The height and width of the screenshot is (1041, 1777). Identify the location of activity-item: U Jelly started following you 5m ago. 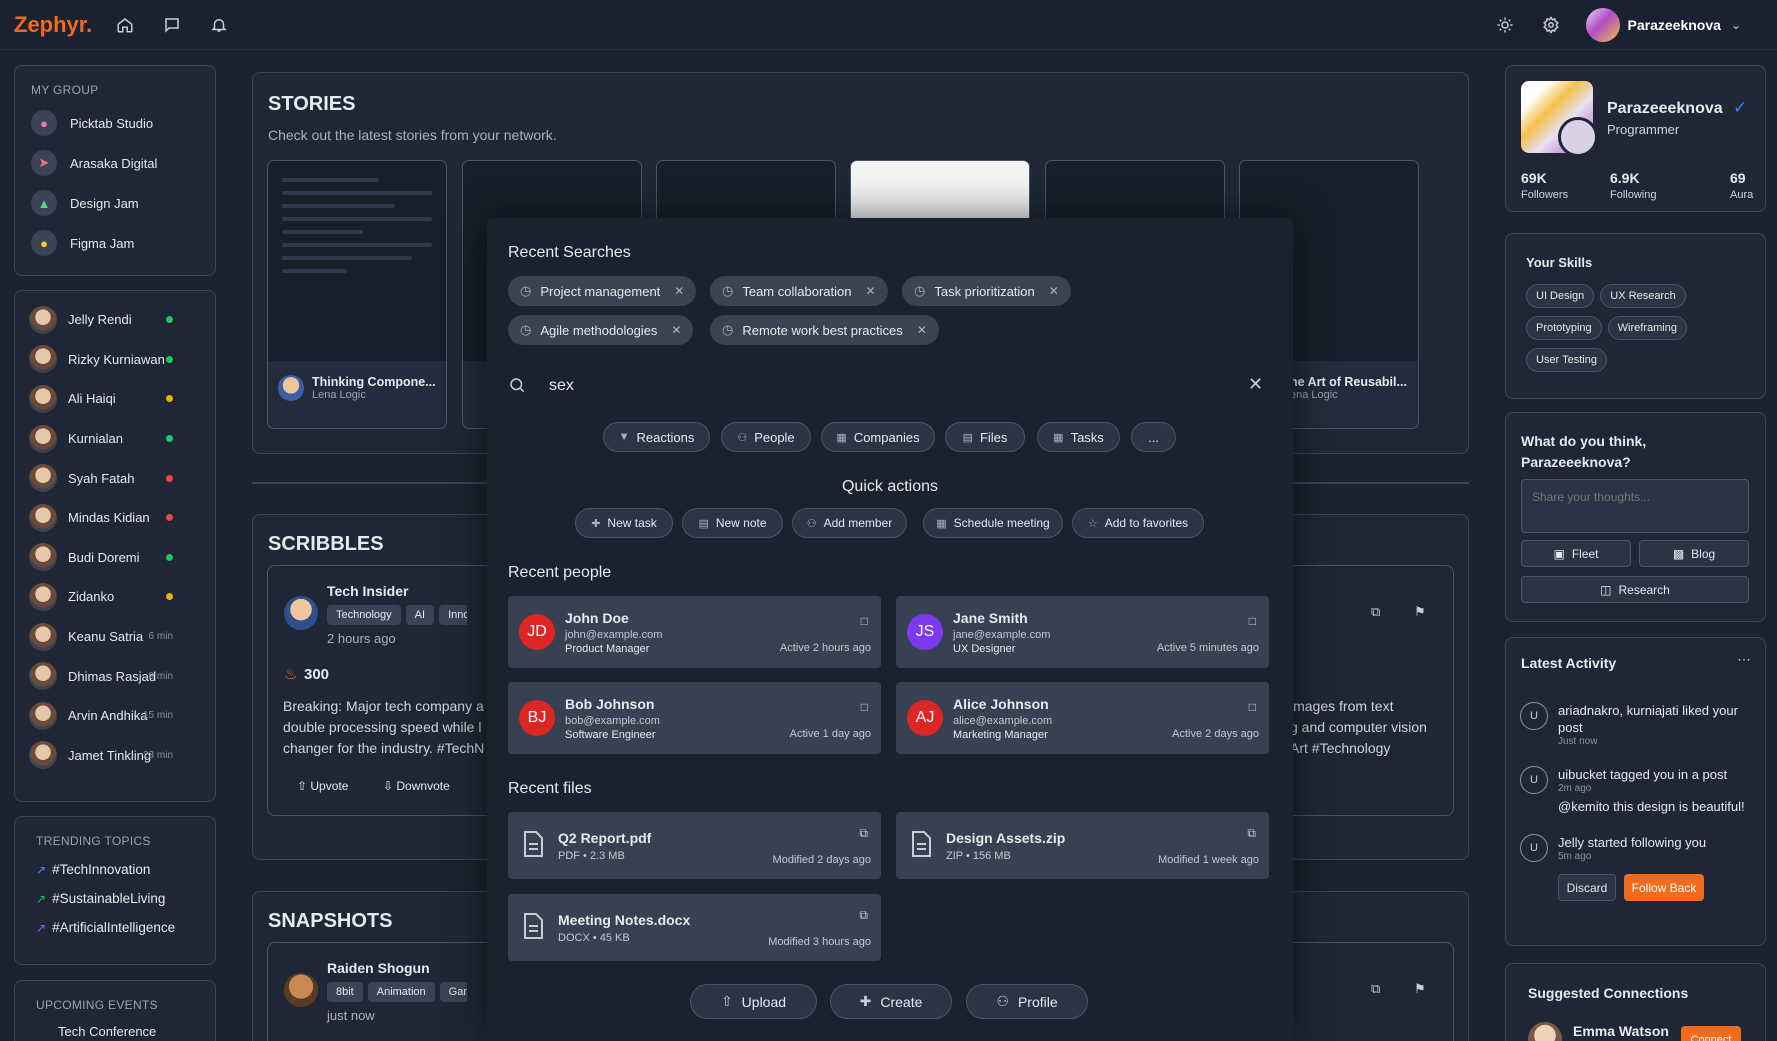
(1634, 848).